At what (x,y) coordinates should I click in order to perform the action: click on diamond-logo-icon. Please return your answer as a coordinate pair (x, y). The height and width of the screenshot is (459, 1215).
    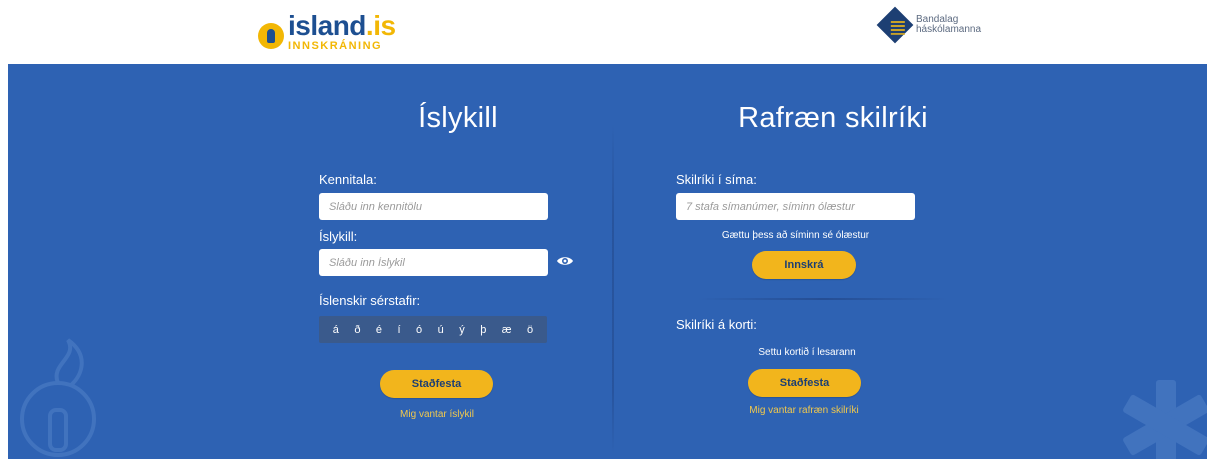
    Looking at the image, I should click on (895, 25).